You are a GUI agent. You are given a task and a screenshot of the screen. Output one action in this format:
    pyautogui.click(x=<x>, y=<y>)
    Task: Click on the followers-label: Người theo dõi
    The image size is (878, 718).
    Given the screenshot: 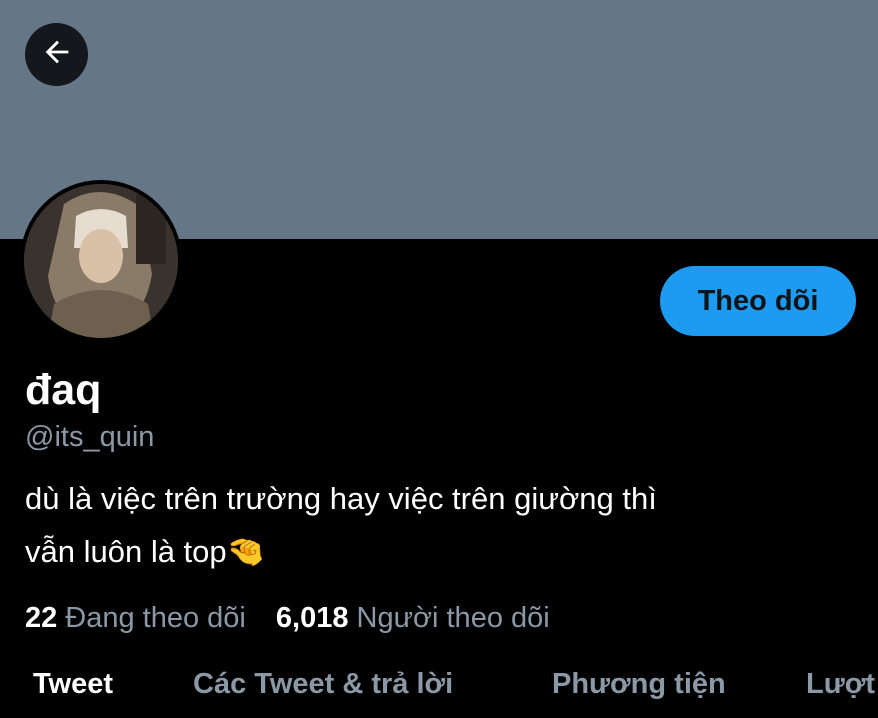 What is the action you would take?
    pyautogui.click(x=453, y=618)
    